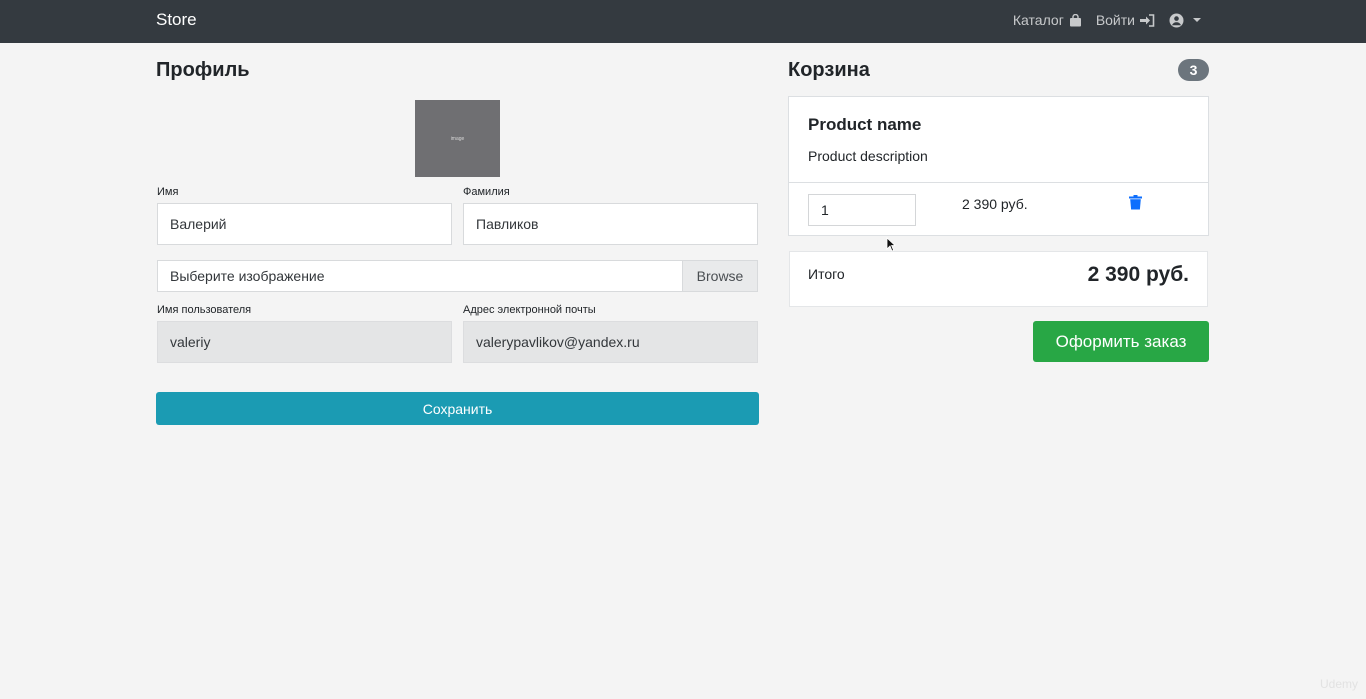  What do you see at coordinates (304, 224) in the screenshot?
I see `first-name-field: Валерий` at bounding box center [304, 224].